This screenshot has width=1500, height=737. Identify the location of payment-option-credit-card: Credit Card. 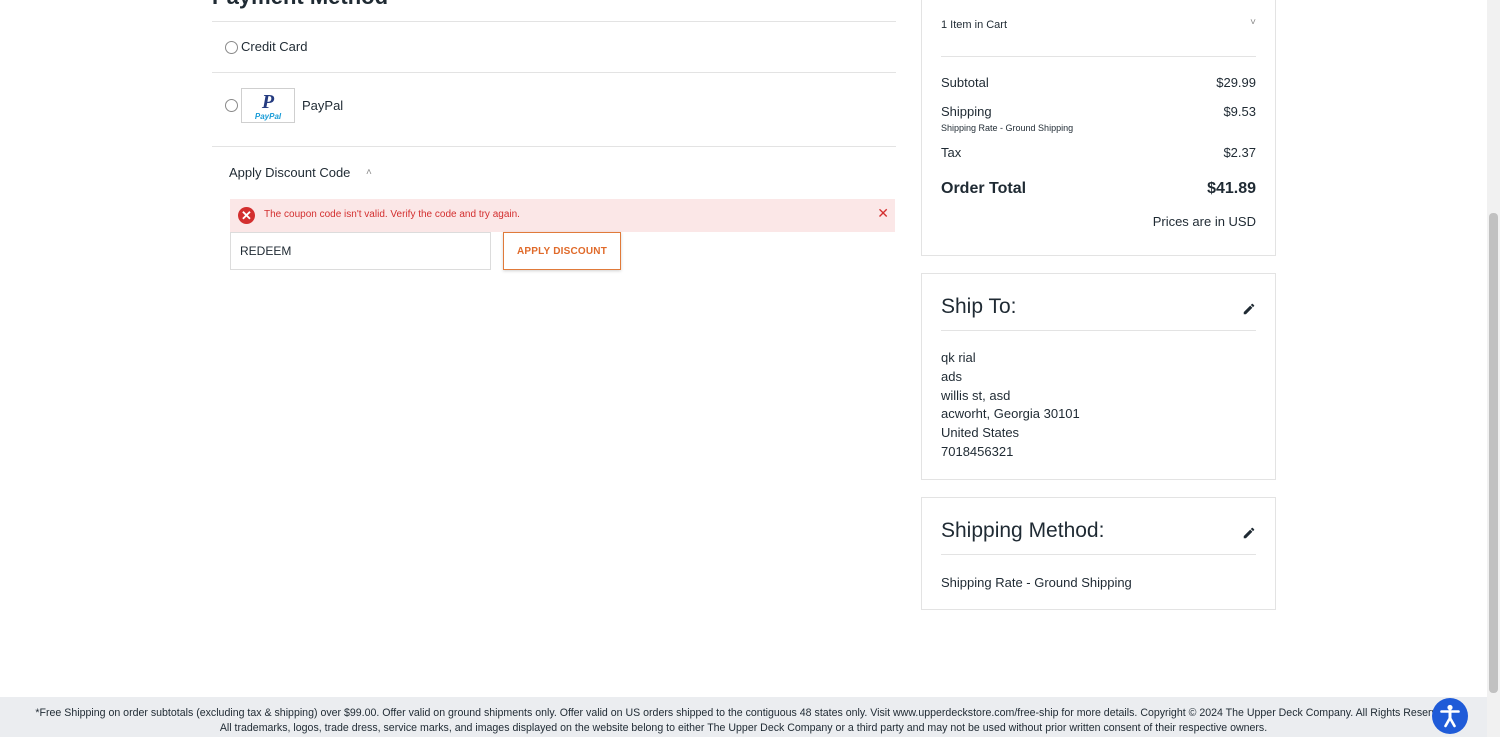
(554, 47).